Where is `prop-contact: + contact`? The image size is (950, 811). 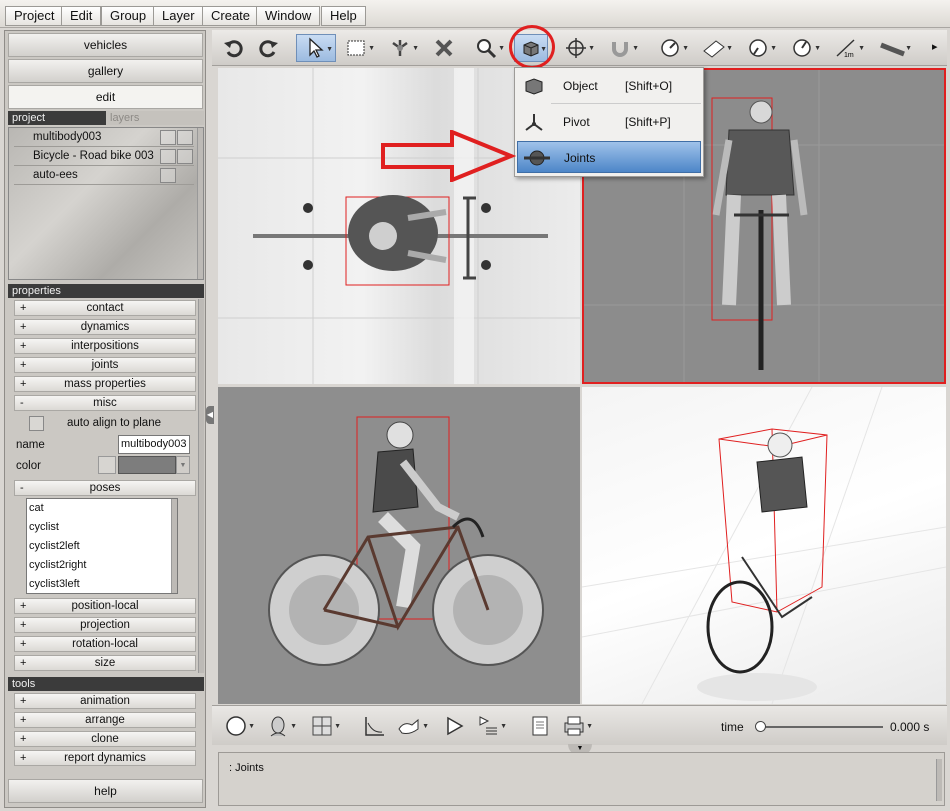
prop-contact: + contact is located at coordinates (105, 308).